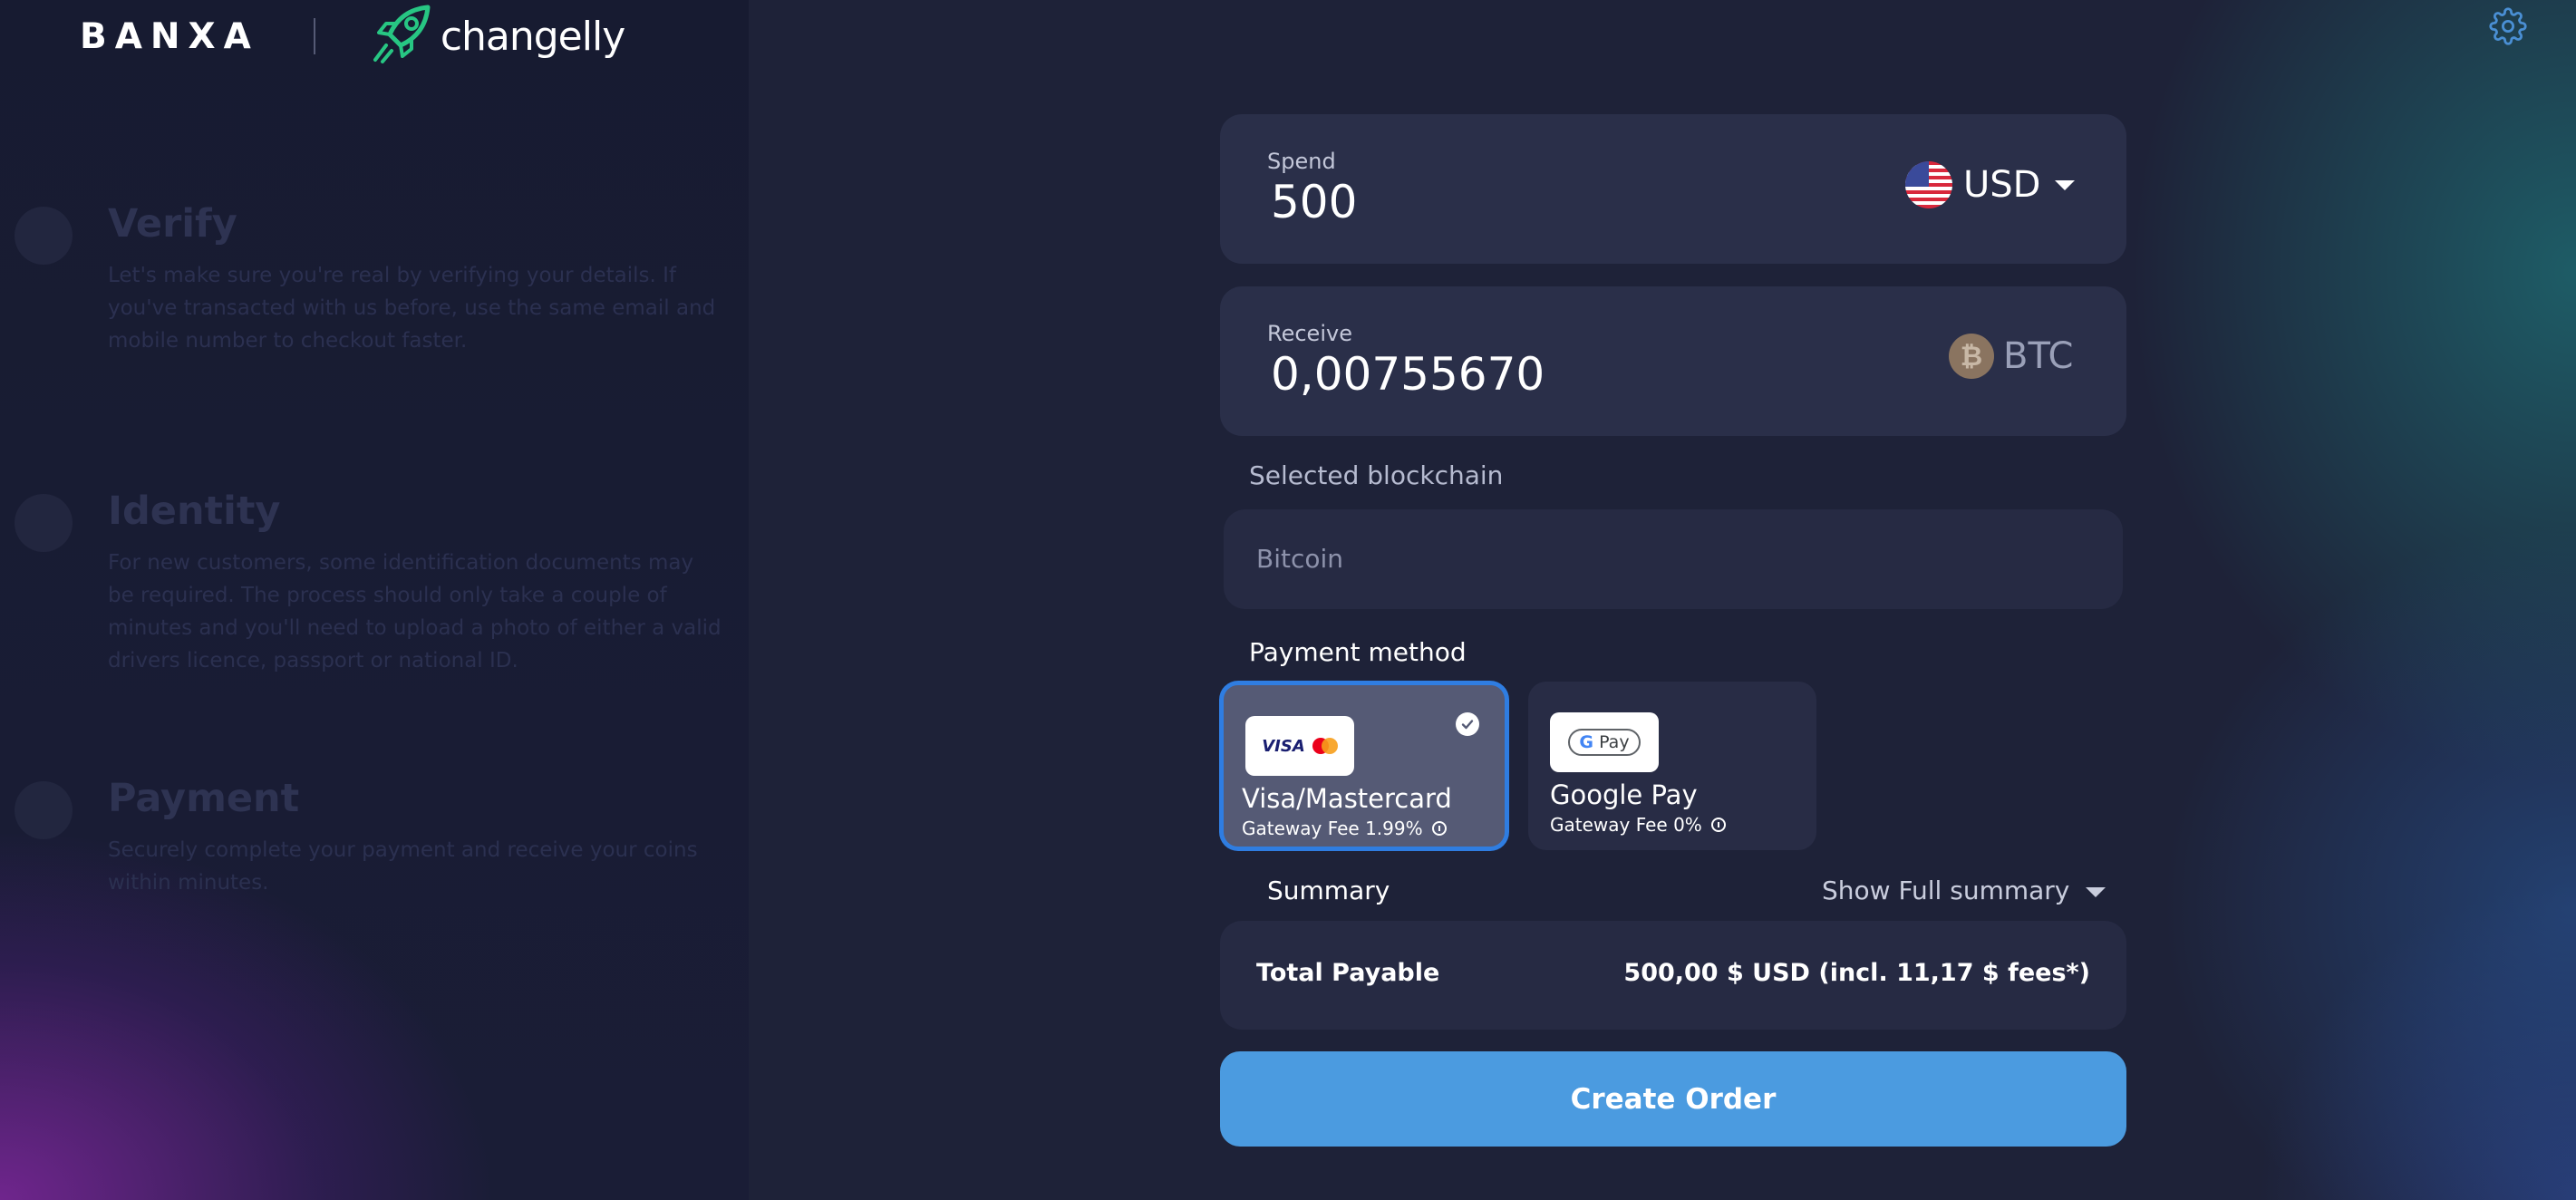 This screenshot has height=1200, width=2576. Describe the element at coordinates (1408, 374) in the screenshot. I see `receive-amount: 0,00755670` at that location.